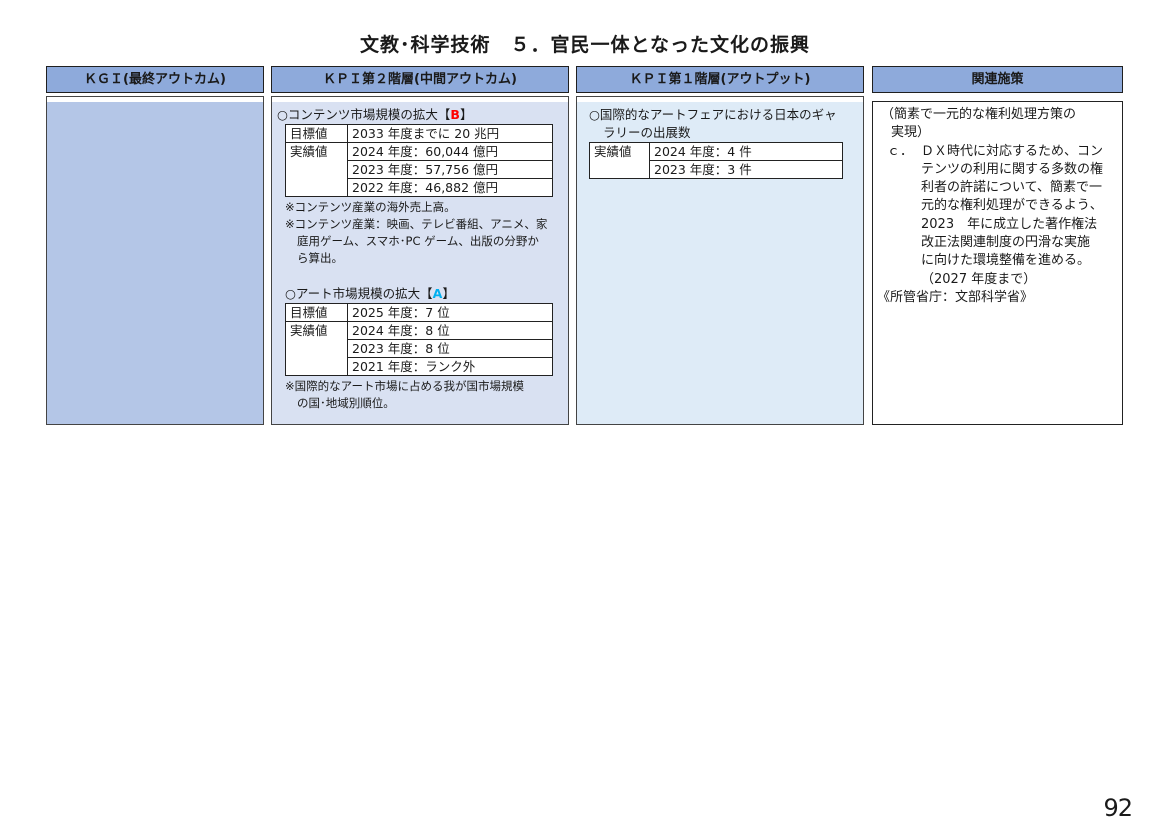  Describe the element at coordinates (419, 133) in the screenshot. I see `table-row: 目標値 2033 年度までに 20 兆円` at that location.